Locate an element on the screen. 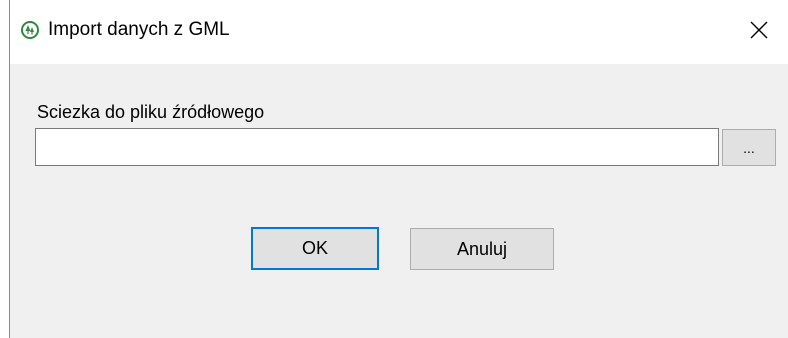 The width and height of the screenshot is (788, 338). close-icon is located at coordinates (759, 32).